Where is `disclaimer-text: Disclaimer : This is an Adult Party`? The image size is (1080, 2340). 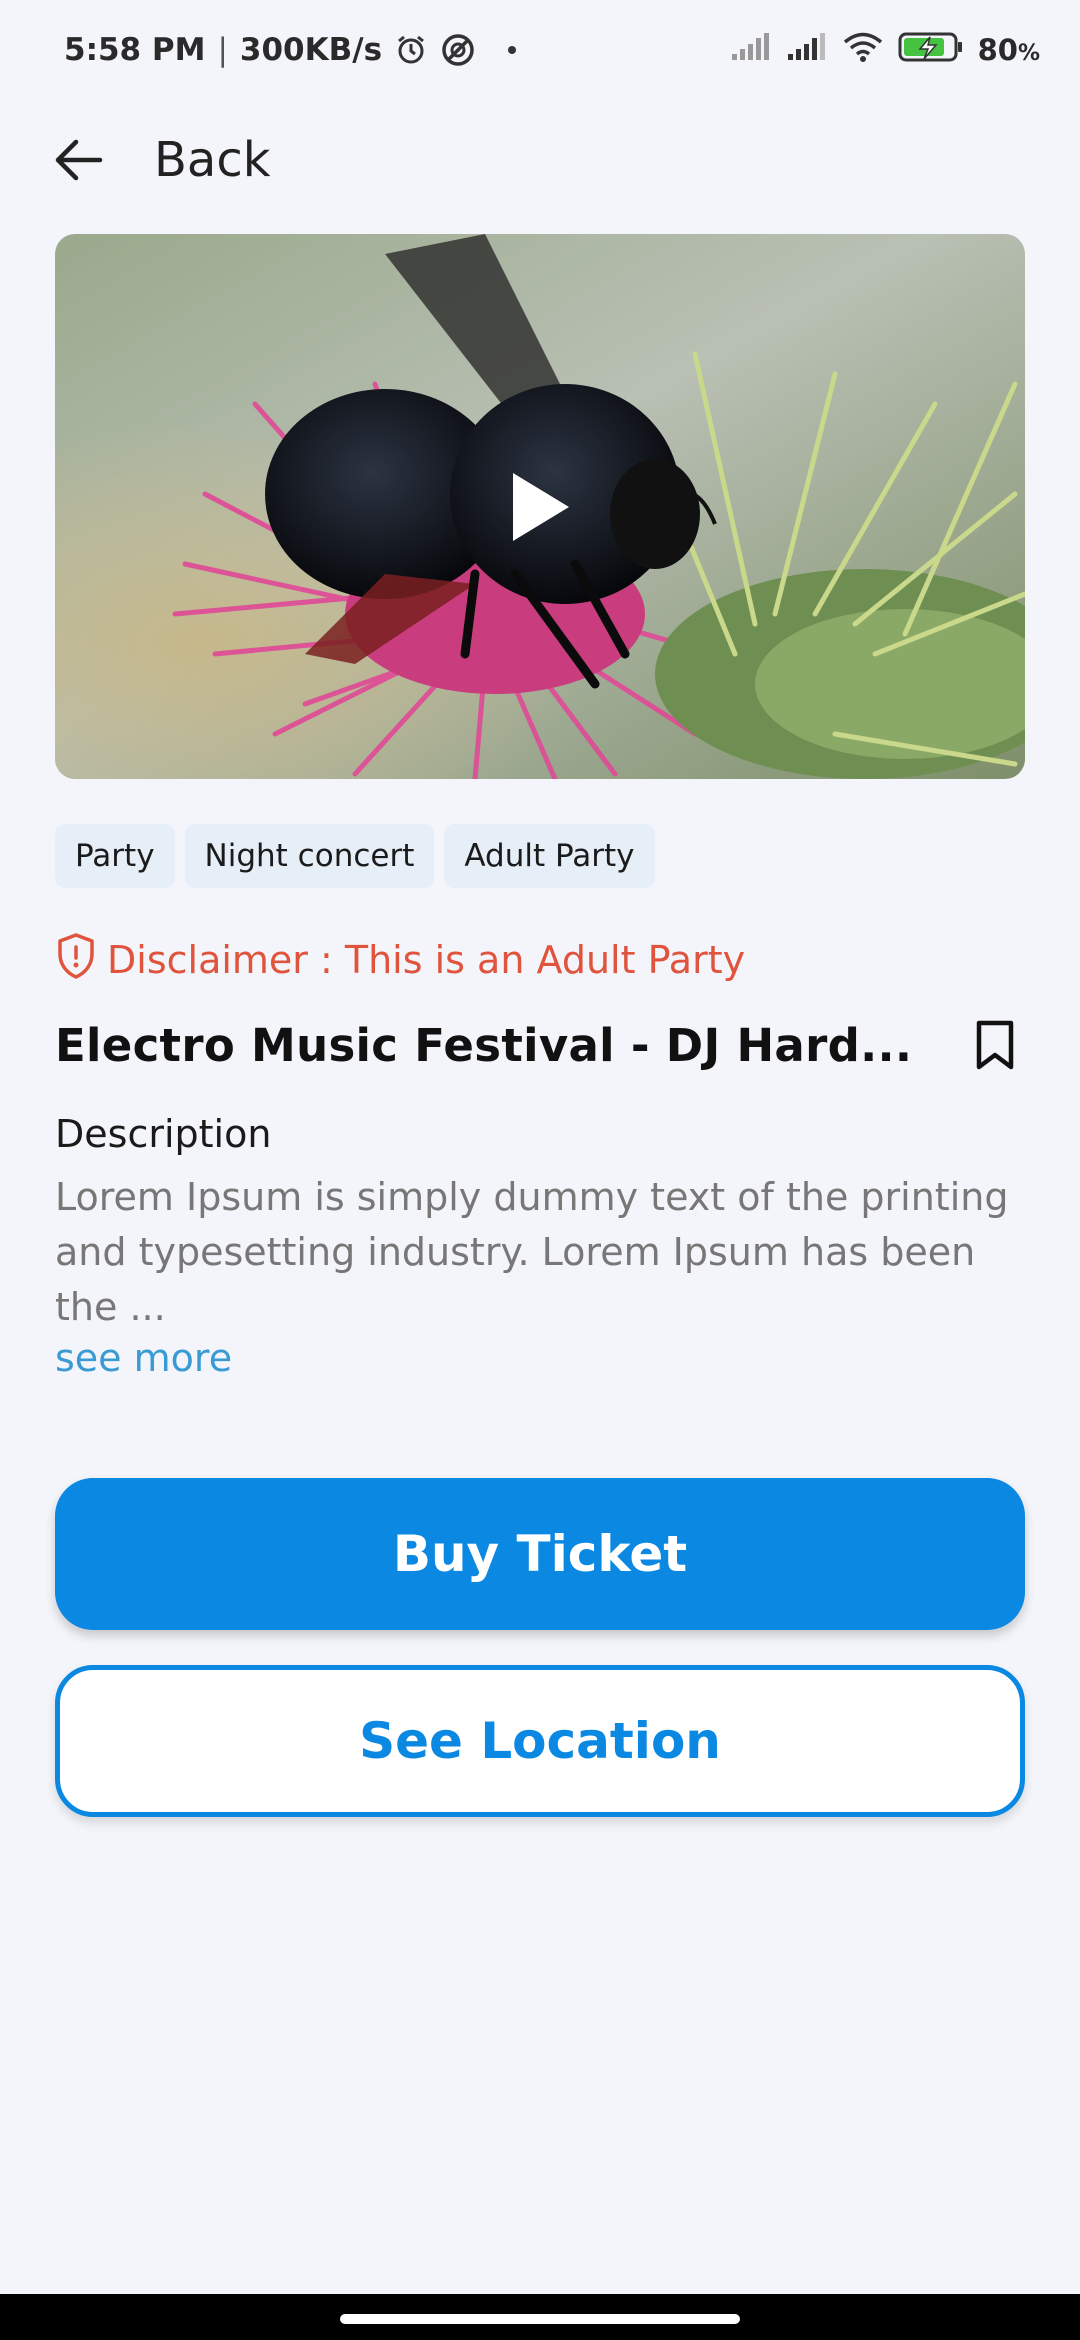 disclaimer-text: Disclaimer : This is an Adult Party is located at coordinates (426, 960).